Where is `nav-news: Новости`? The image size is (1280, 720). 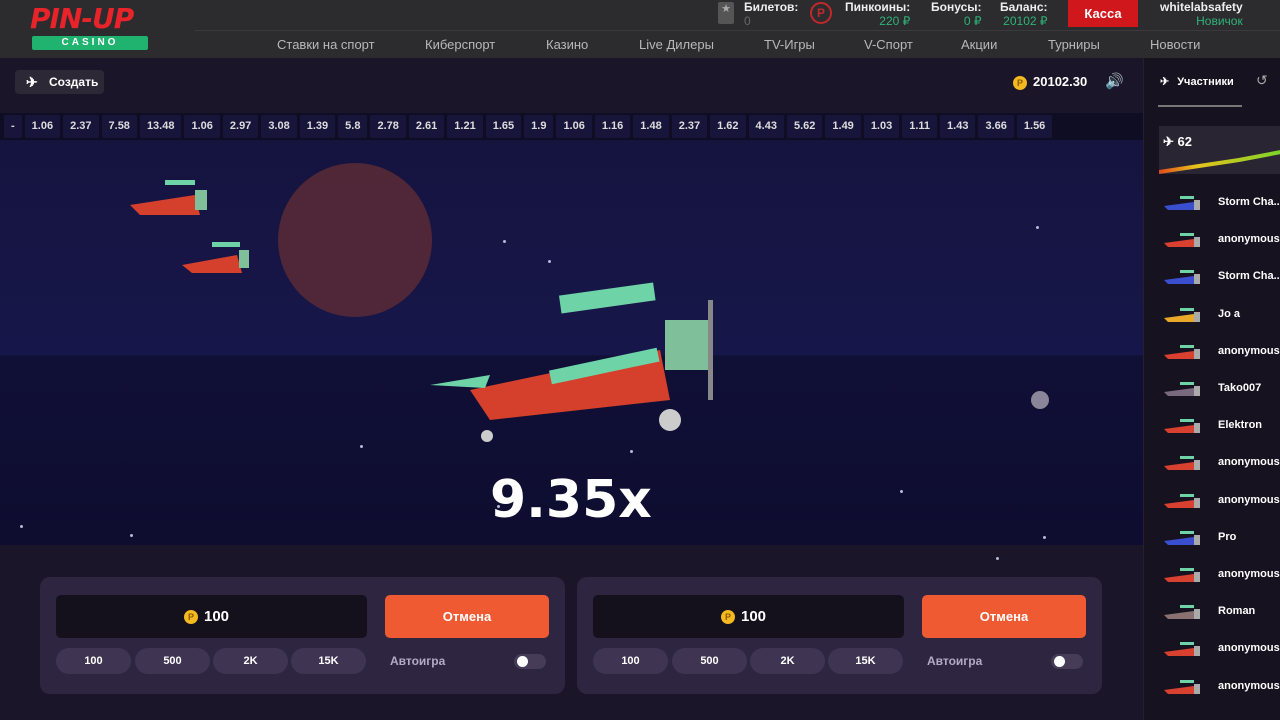
nav-news: Новости is located at coordinates (1175, 44).